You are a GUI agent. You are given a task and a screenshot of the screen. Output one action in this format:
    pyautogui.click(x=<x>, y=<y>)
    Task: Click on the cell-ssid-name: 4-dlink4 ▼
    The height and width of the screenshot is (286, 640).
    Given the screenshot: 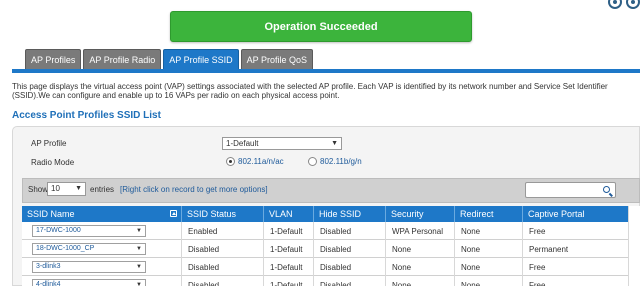 What is the action you would take?
    pyautogui.click(x=102, y=281)
    